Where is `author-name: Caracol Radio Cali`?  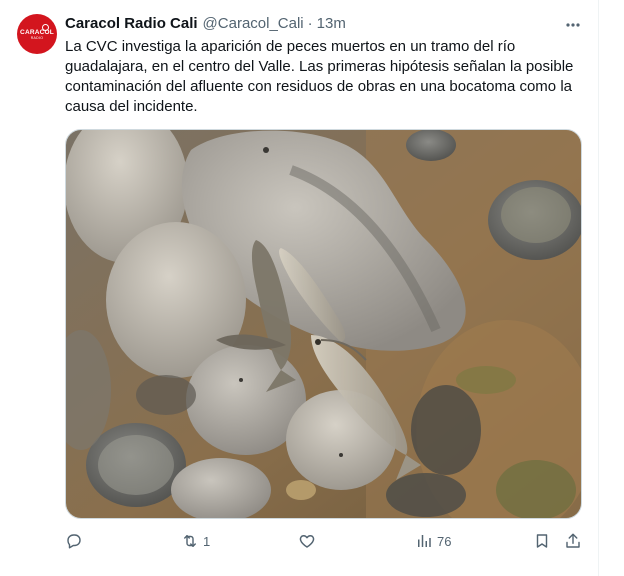 author-name: Caracol Radio Cali is located at coordinates (131, 23).